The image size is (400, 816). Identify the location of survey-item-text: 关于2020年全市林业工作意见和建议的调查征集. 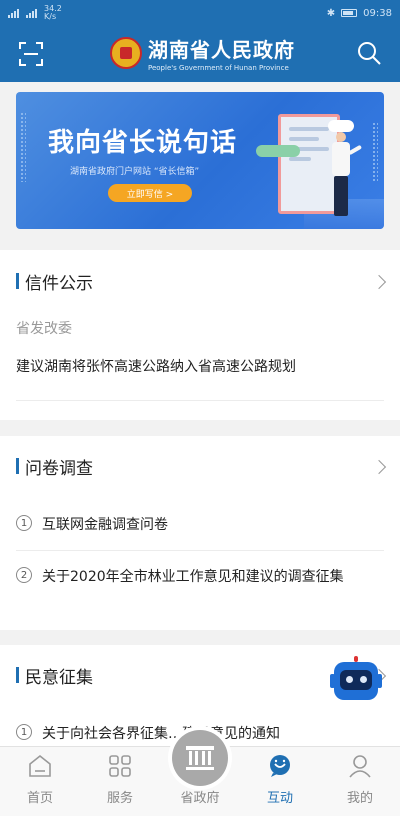
(193, 577).